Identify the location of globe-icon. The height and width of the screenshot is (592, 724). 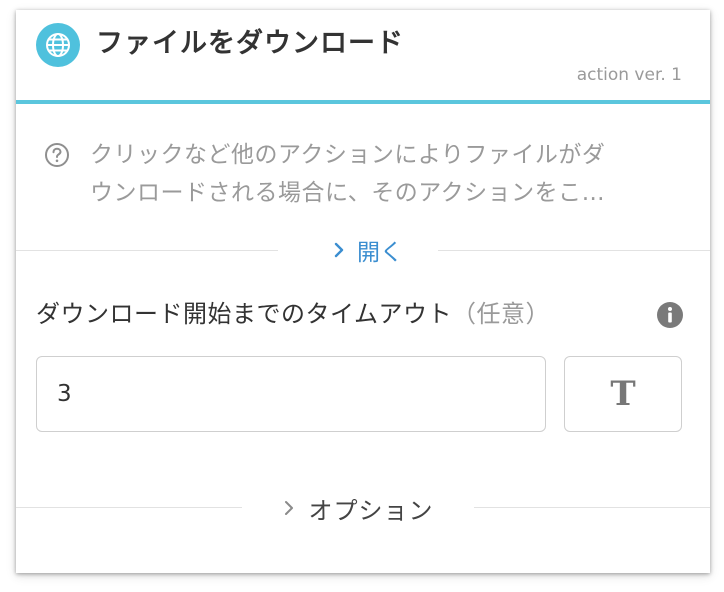
(58, 45).